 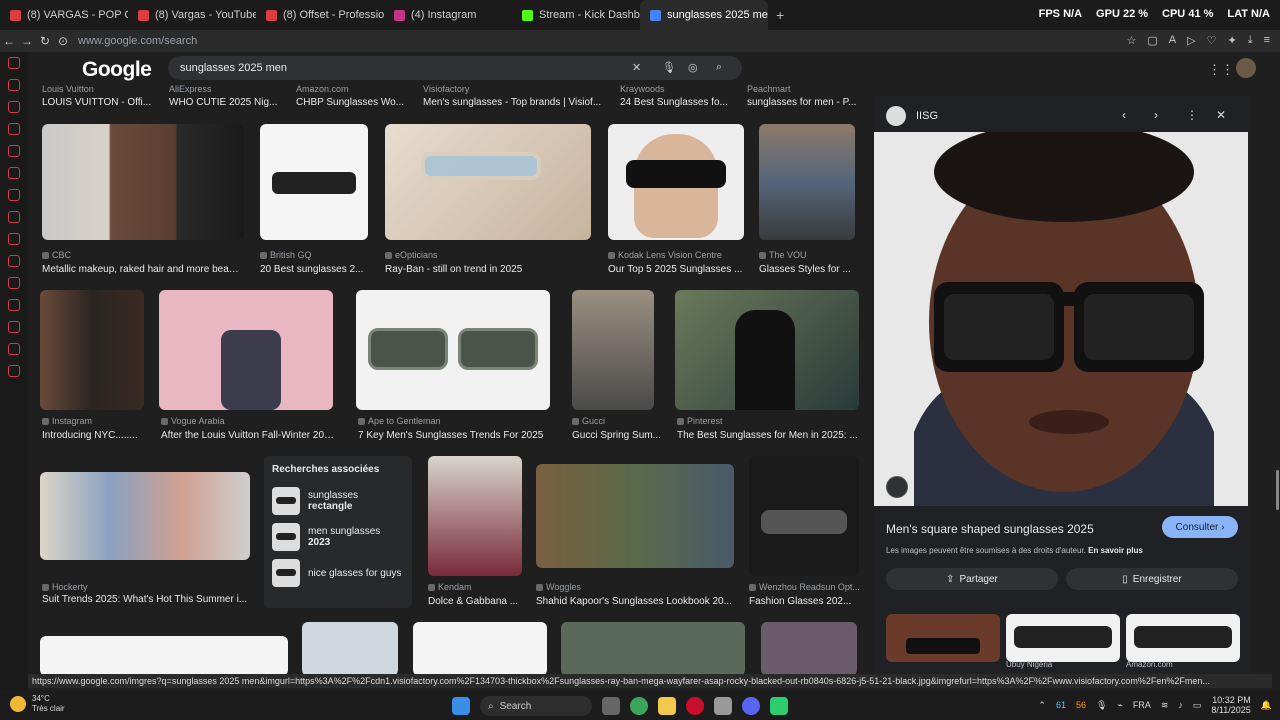 What do you see at coordinates (1277, 490) in the screenshot?
I see `scrollbar` at bounding box center [1277, 490].